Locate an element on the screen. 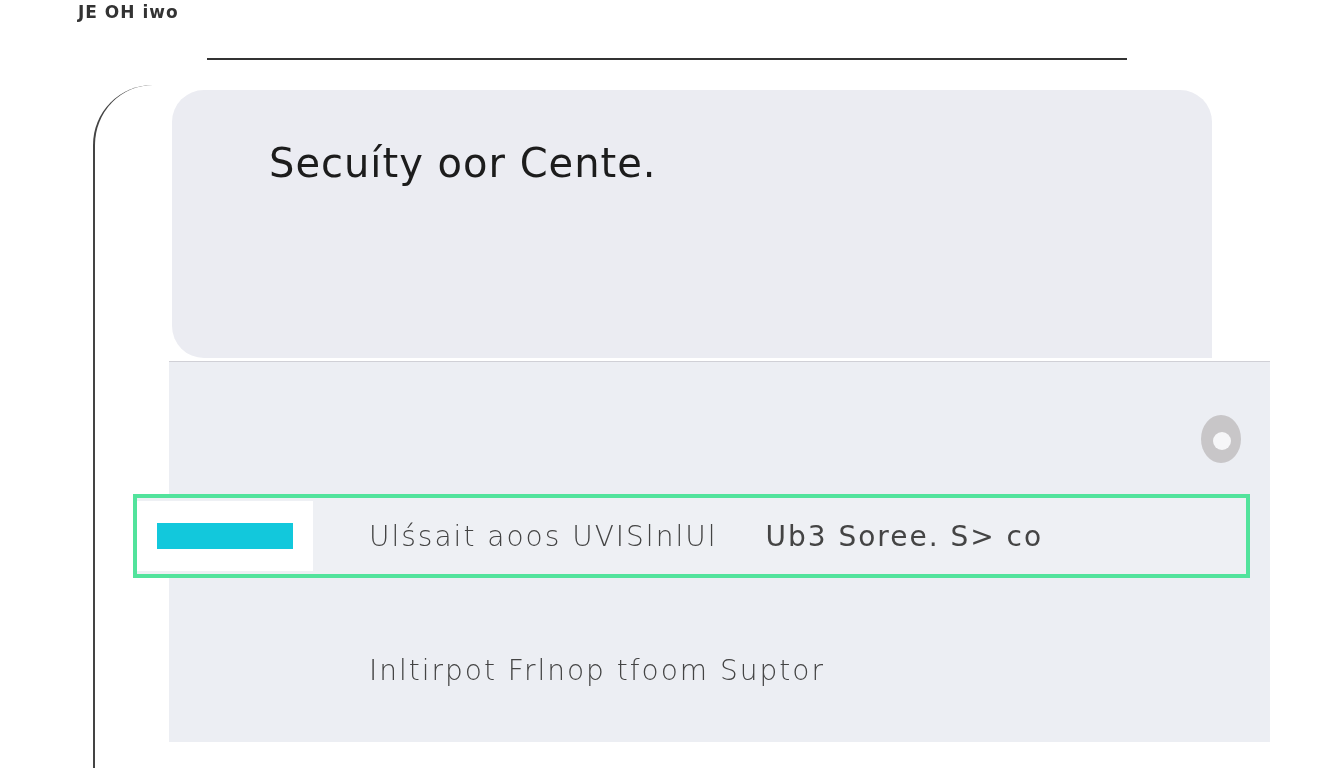 This screenshot has width=1344, height=768. row-label: Ulśsait aoos UVISlnlUl is located at coordinates (543, 536).